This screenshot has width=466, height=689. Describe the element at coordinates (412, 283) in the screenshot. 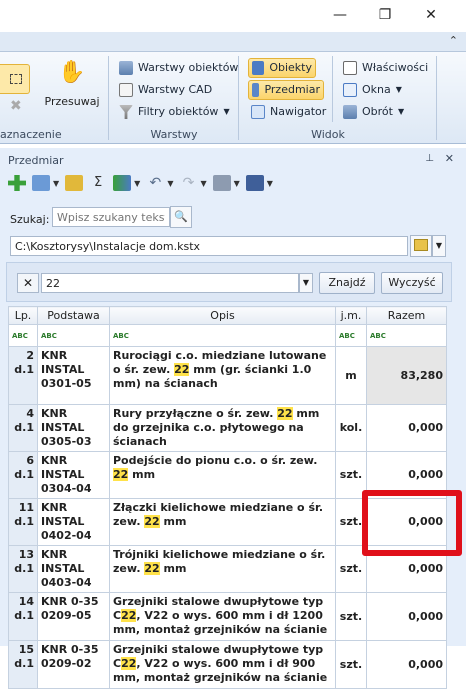

I see `clear-button: Wyczyść` at that location.